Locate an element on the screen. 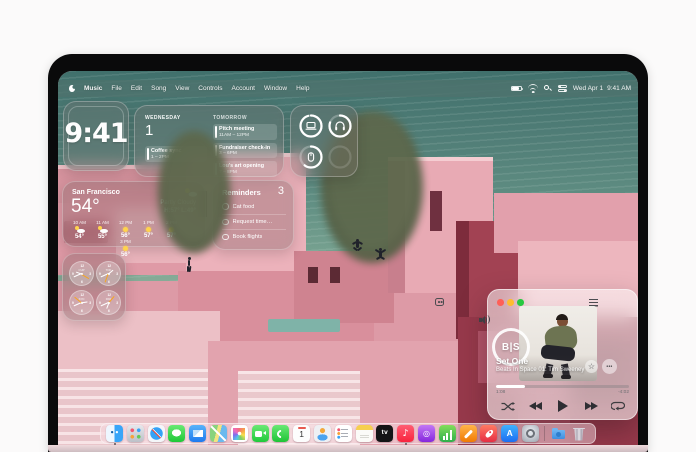 Image resolution: width=696 pixels, height=452 pixels. dock-phone-icon is located at coordinates (281, 433).